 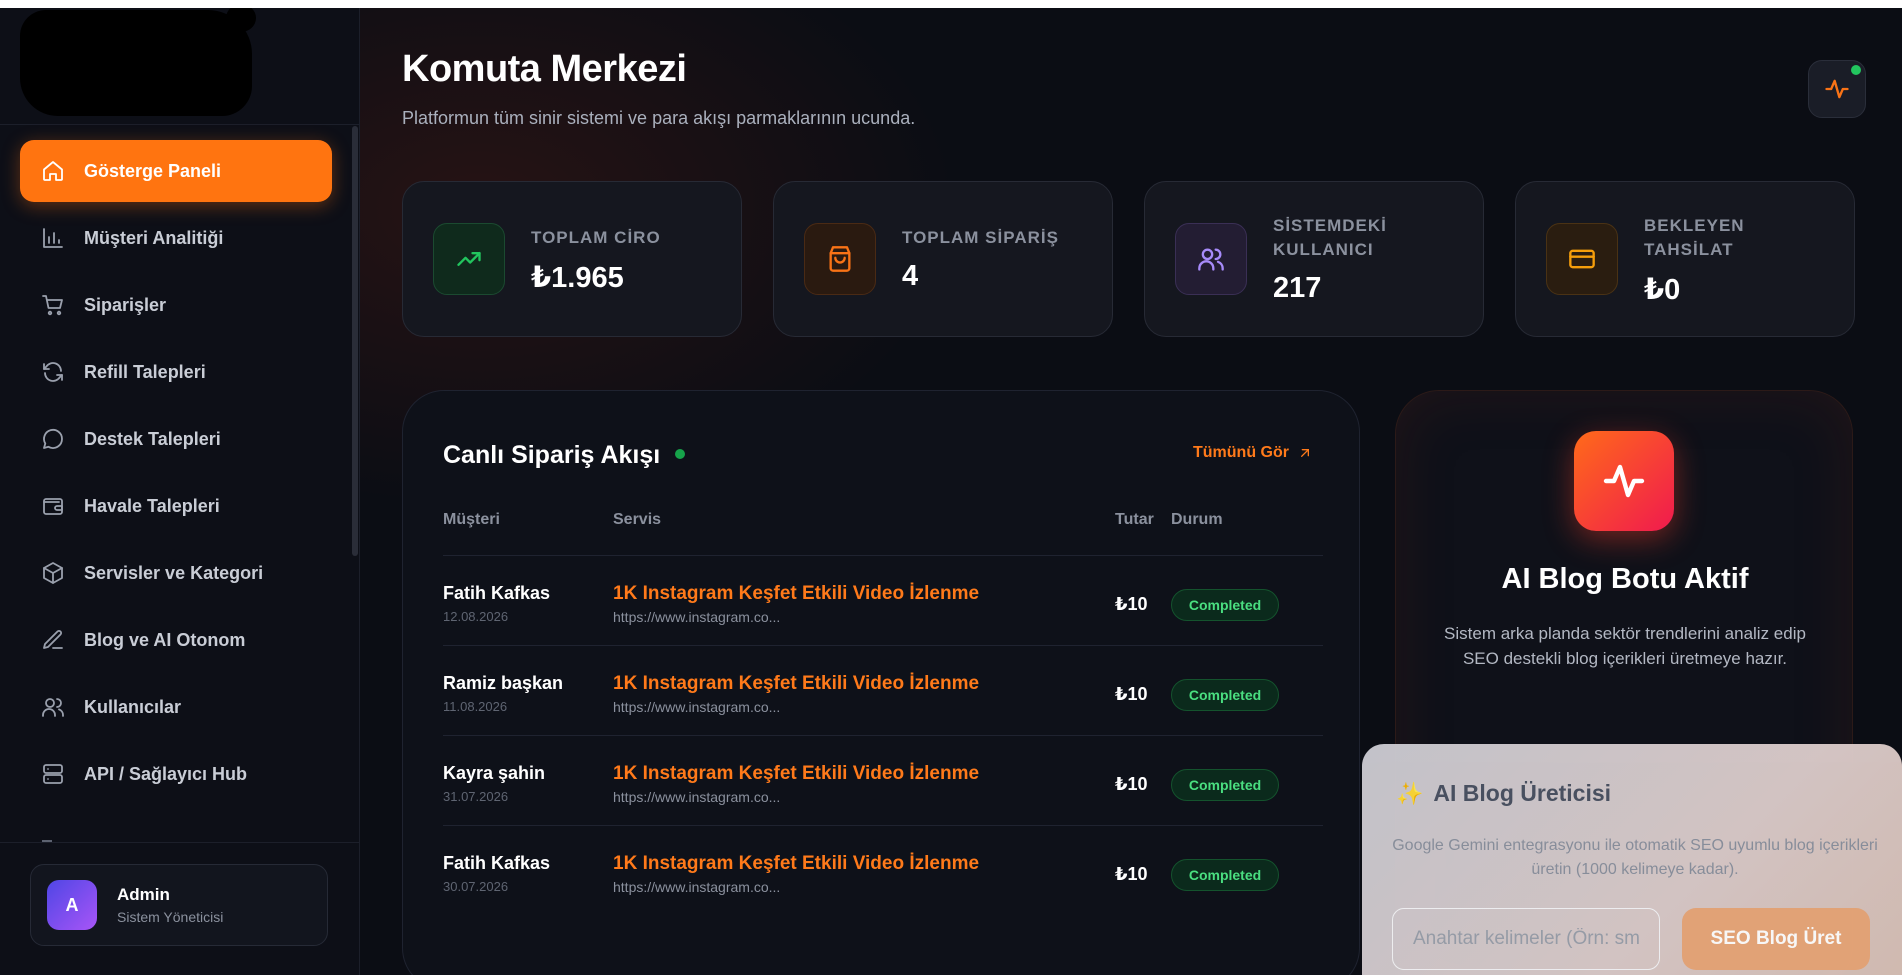 I want to click on column-header-service: Servis, so click(x=637, y=519).